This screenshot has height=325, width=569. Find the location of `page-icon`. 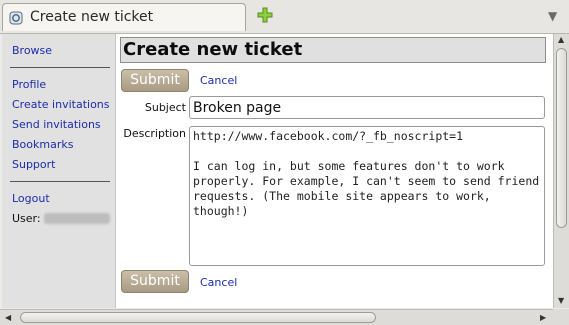

page-icon is located at coordinates (16, 18).